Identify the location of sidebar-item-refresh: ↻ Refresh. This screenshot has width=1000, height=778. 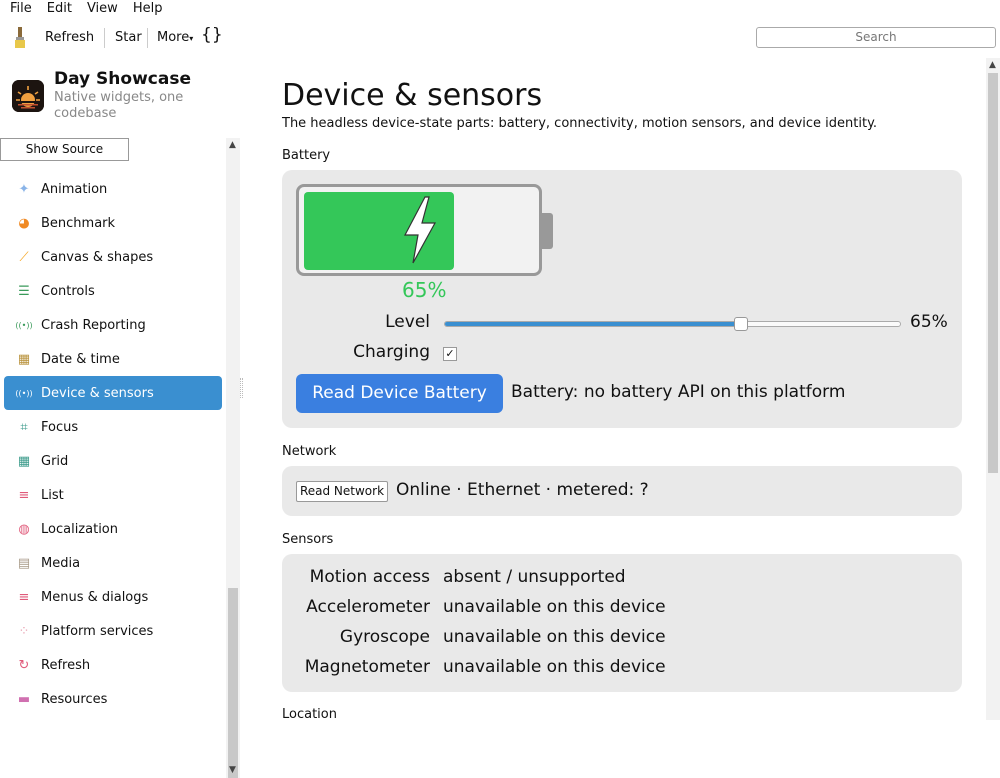
(113, 665).